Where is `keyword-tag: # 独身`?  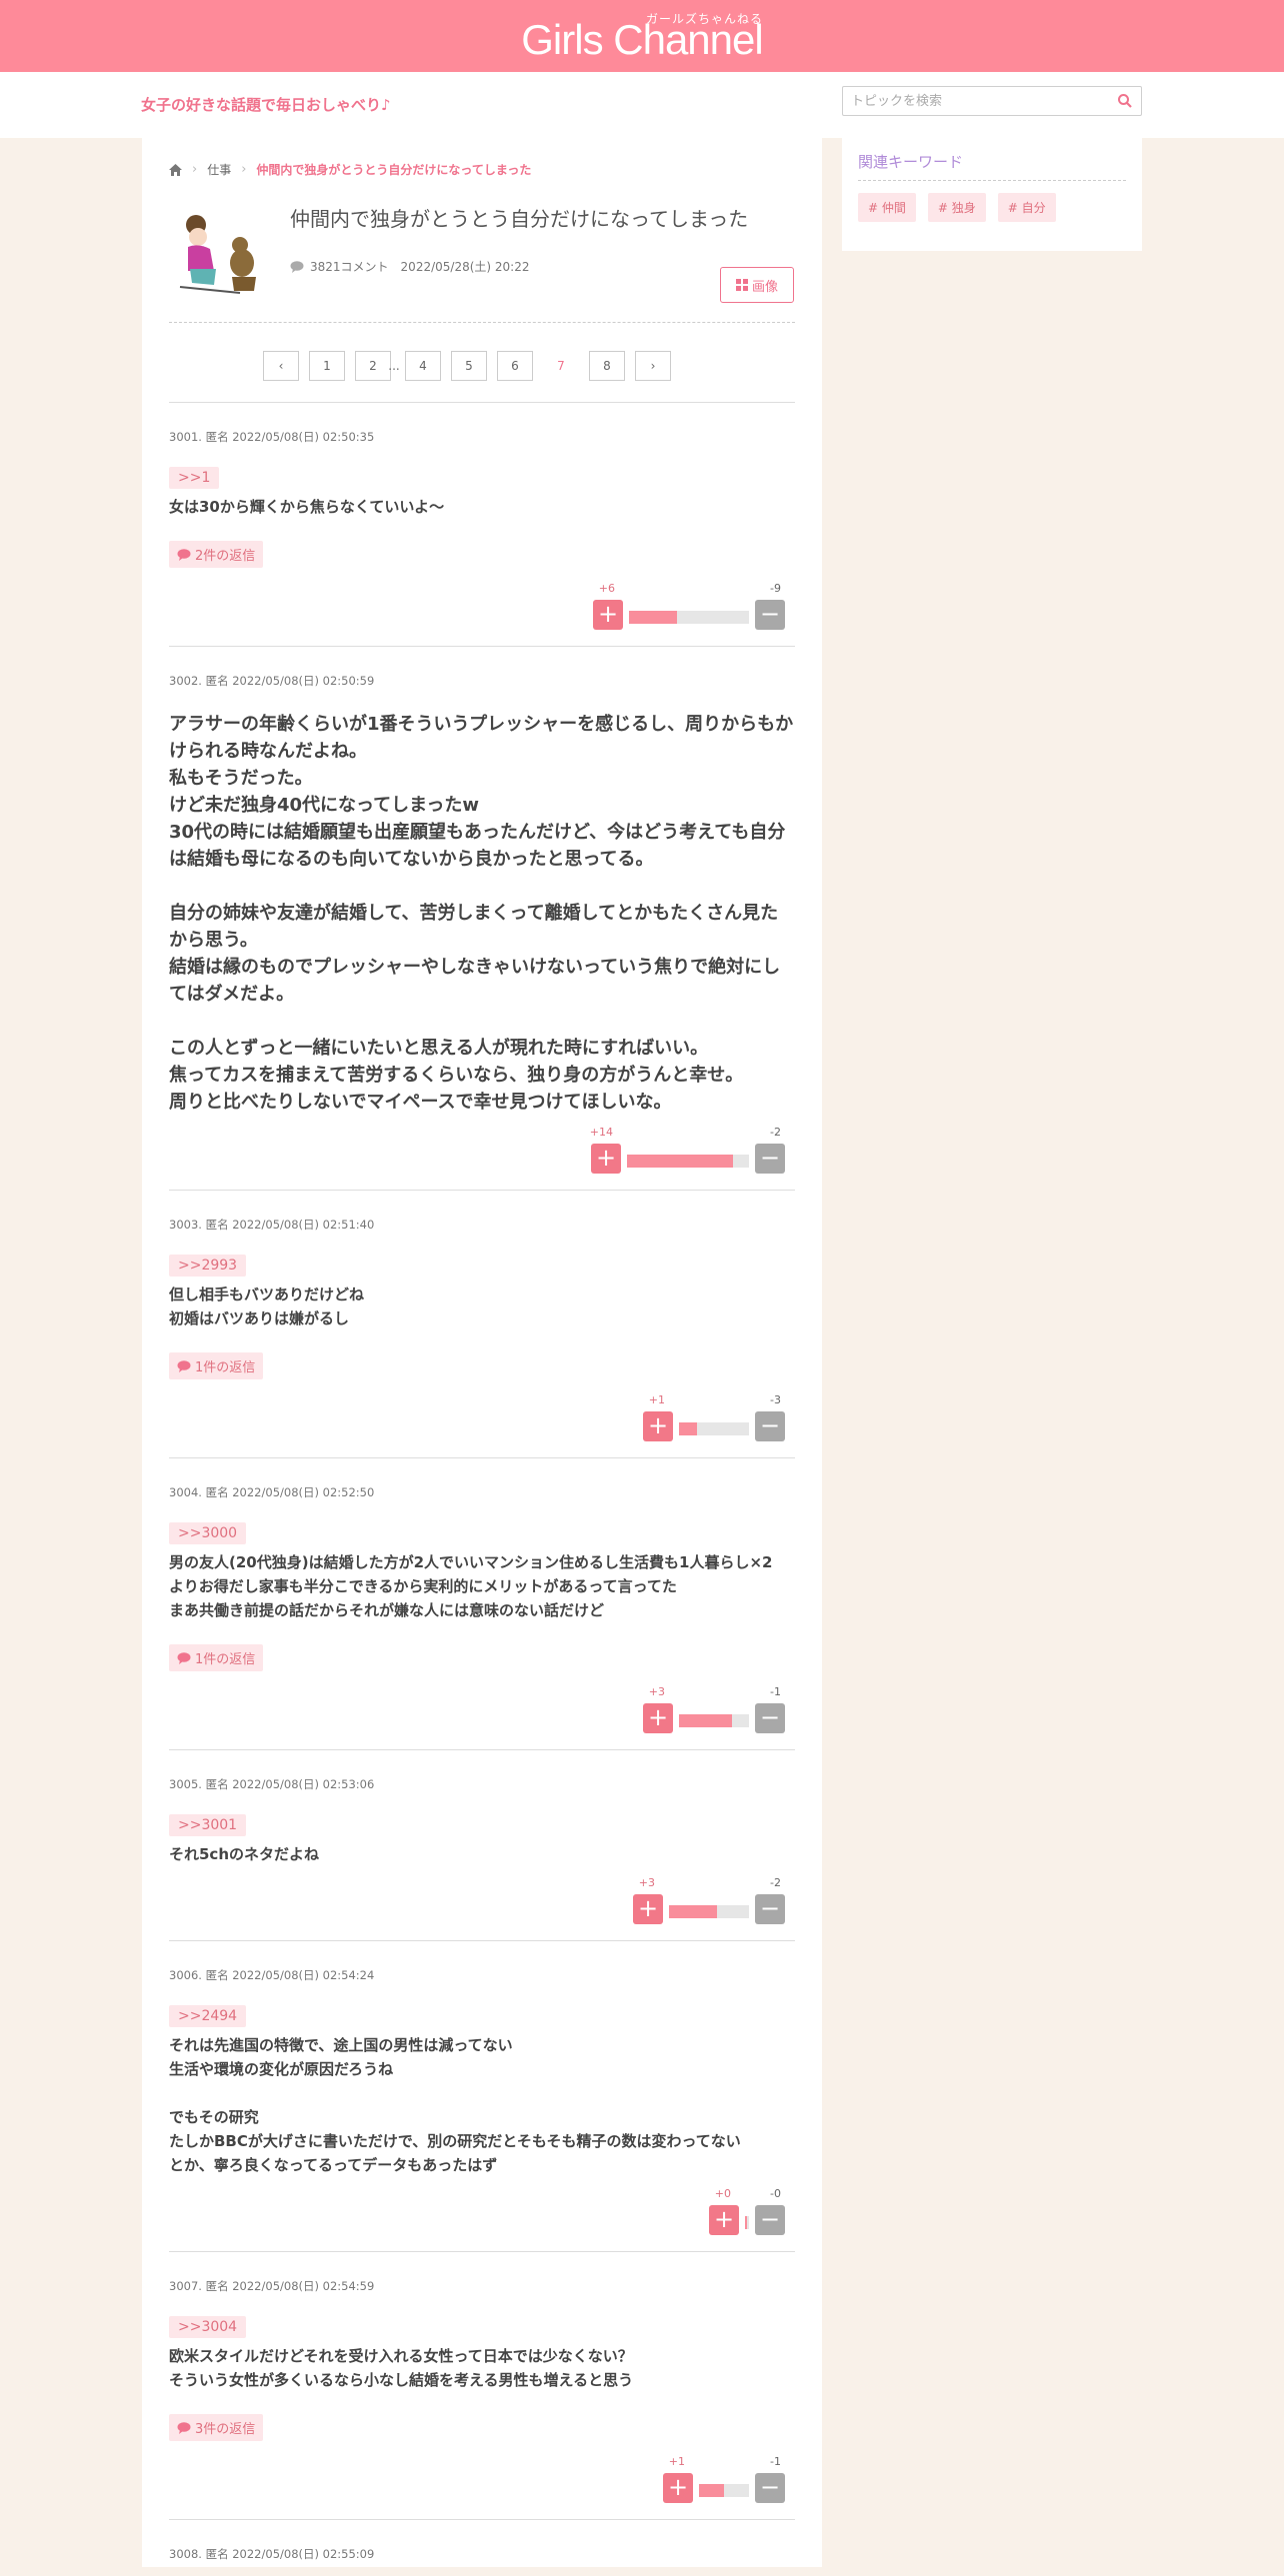
keyword-tag: # 独身 is located at coordinates (956, 208).